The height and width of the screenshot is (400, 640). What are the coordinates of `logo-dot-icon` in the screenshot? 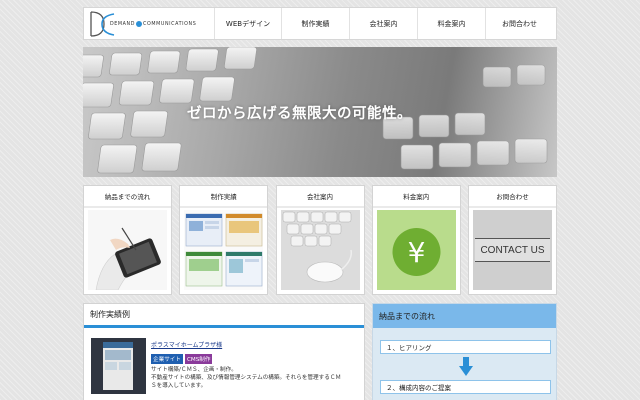 It's located at (139, 24).